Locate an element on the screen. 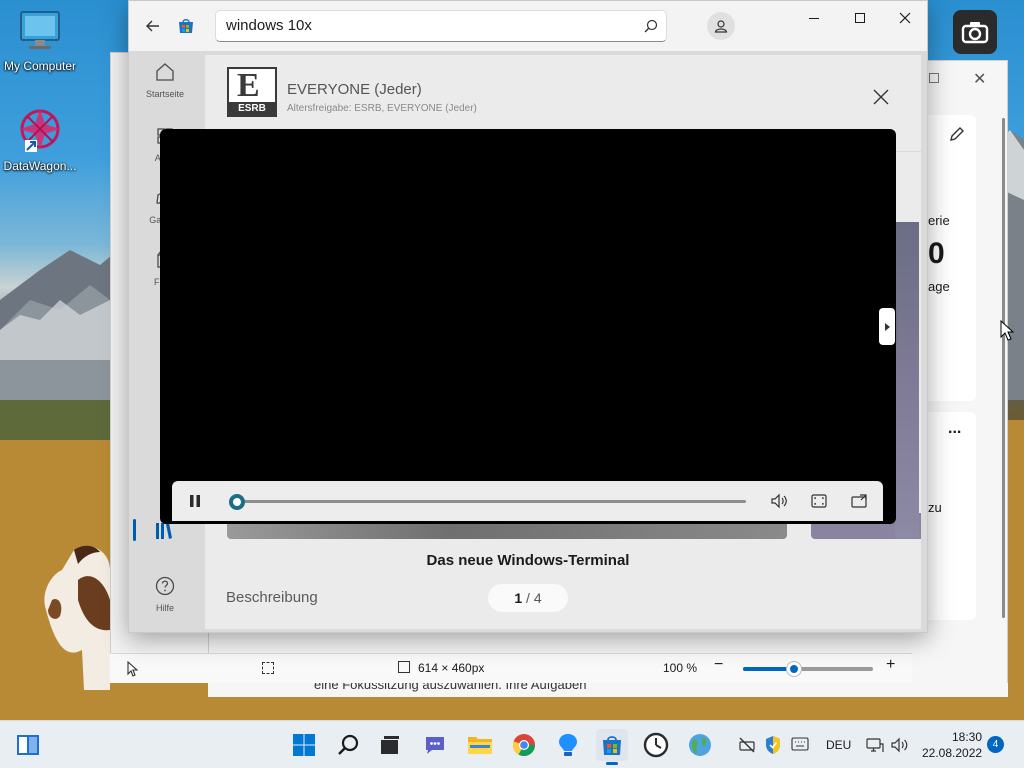  maximize-button is located at coordinates (860, 18).